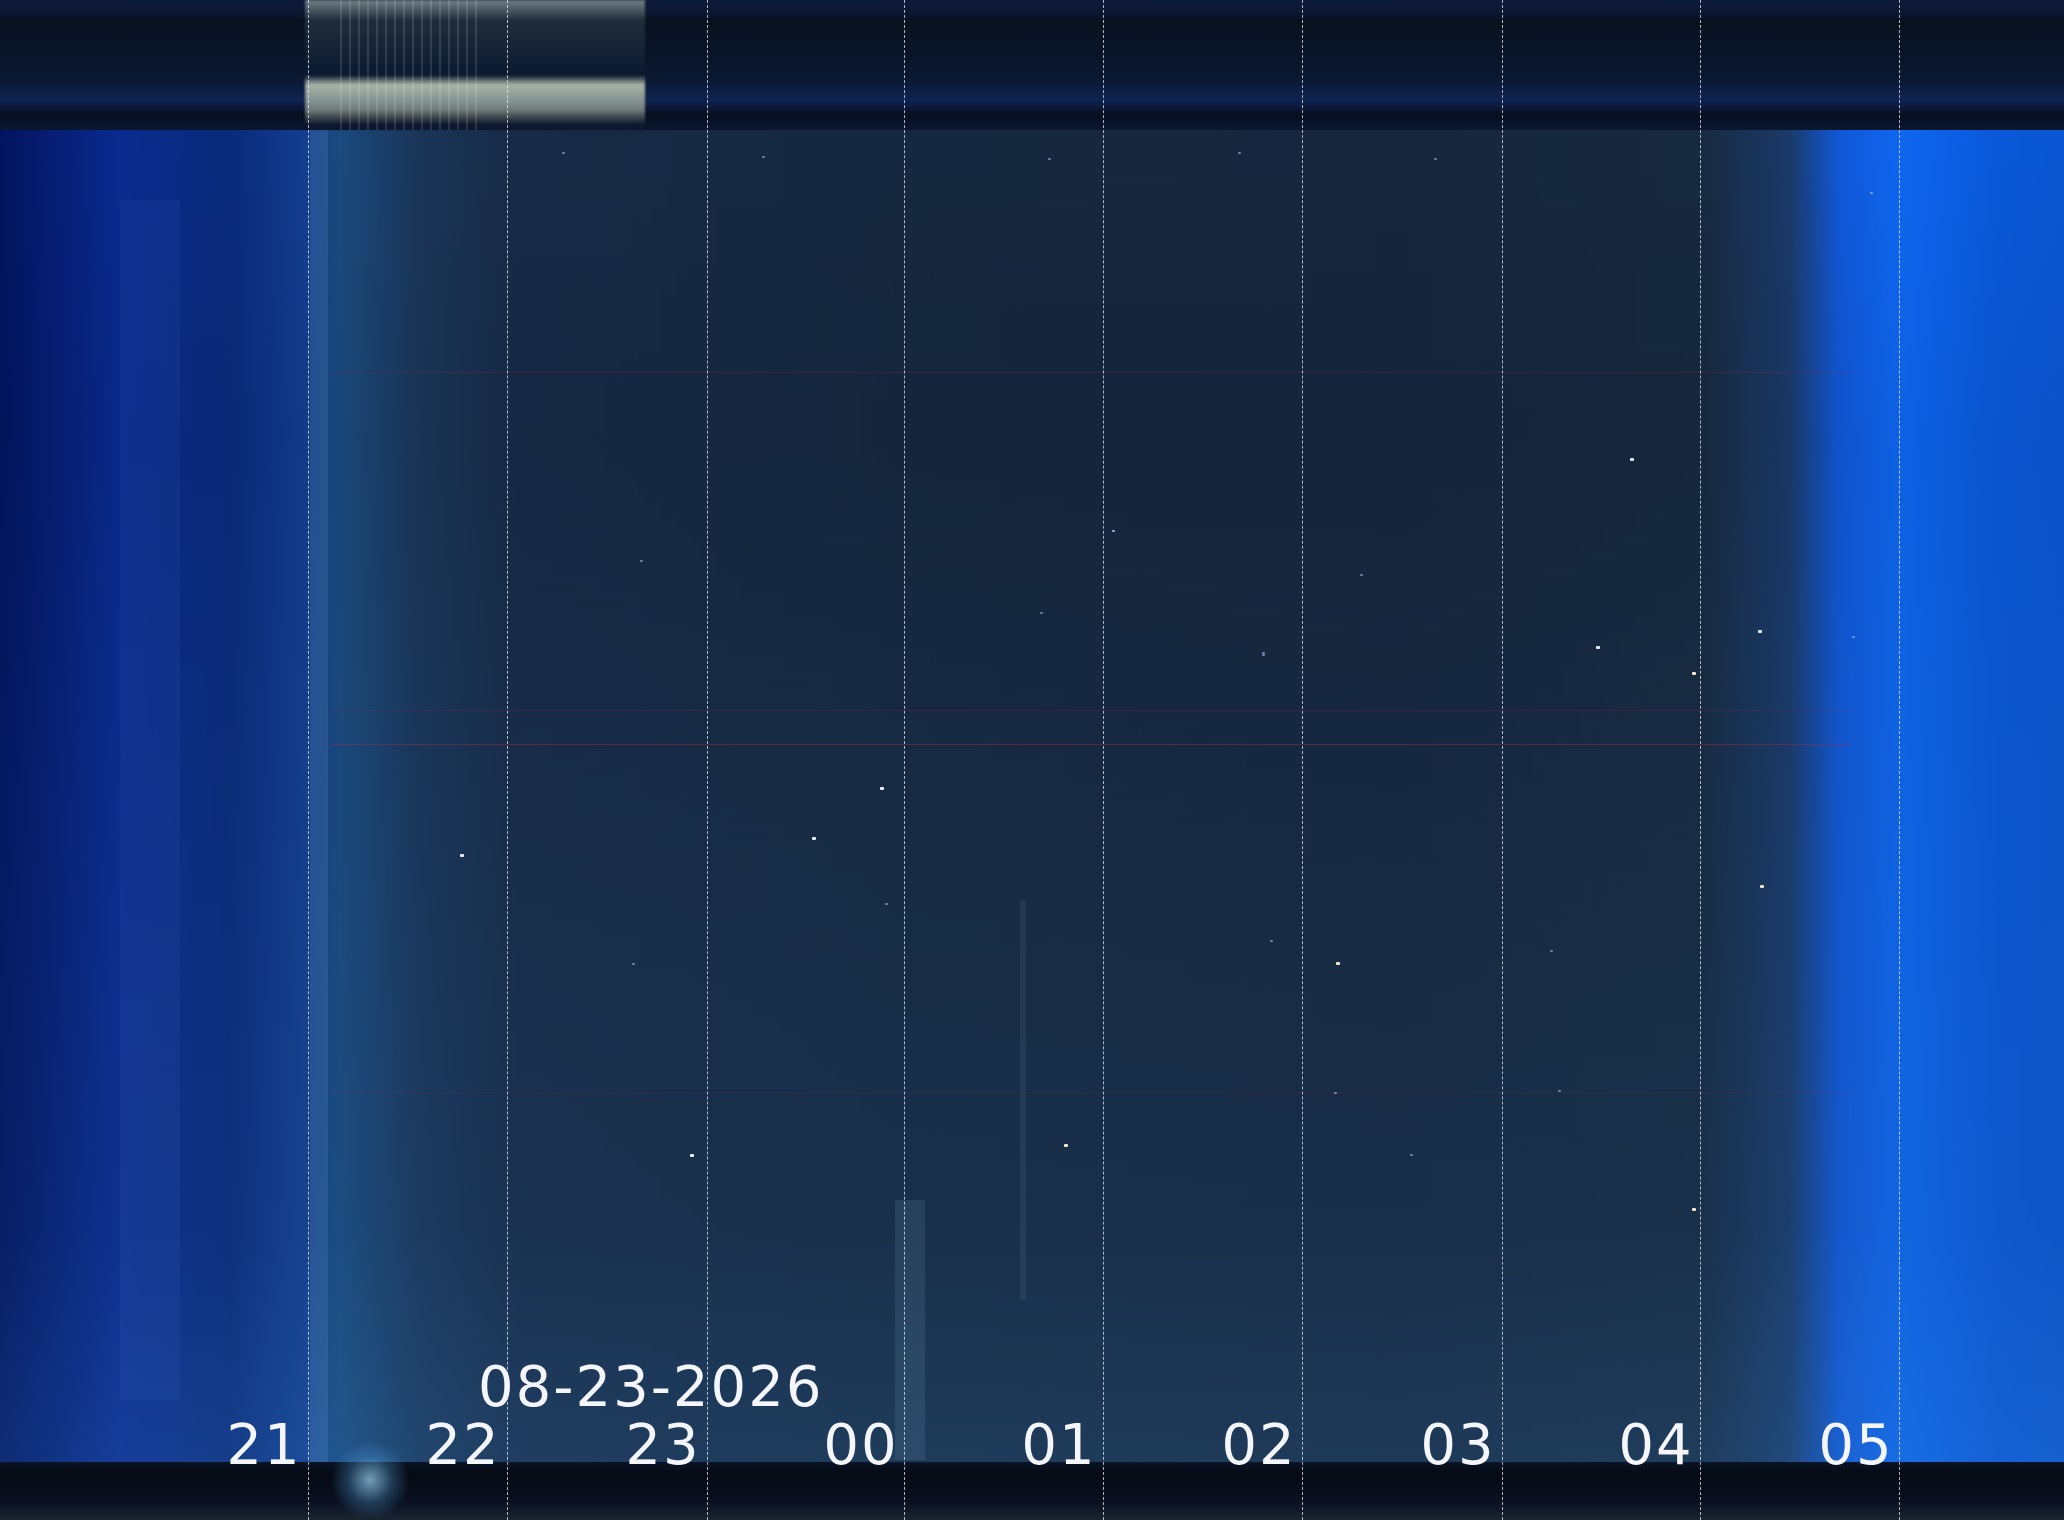 This screenshot has height=1520, width=2064. What do you see at coordinates (264, 1445) in the screenshot?
I see `hour-label: 21` at bounding box center [264, 1445].